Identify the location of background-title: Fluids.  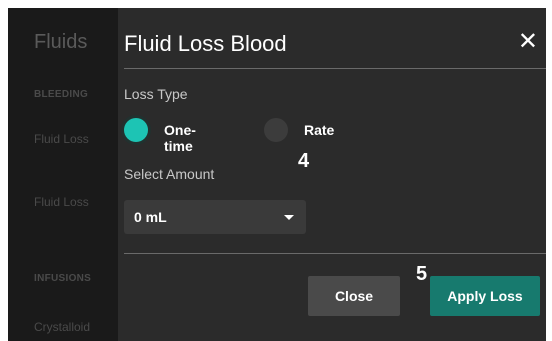
(61, 42).